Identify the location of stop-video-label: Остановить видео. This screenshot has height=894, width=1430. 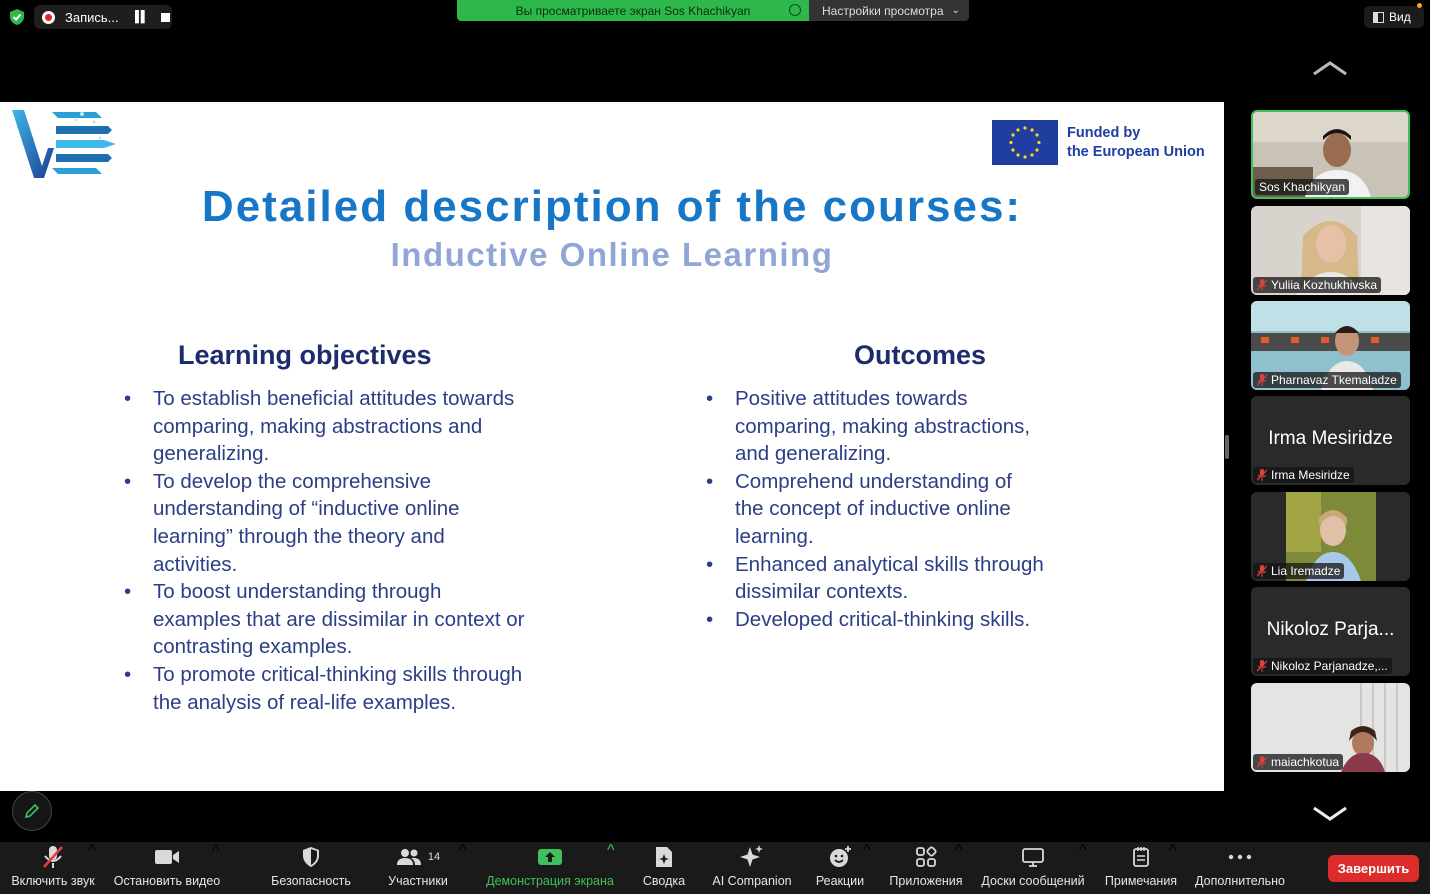
(167, 881).